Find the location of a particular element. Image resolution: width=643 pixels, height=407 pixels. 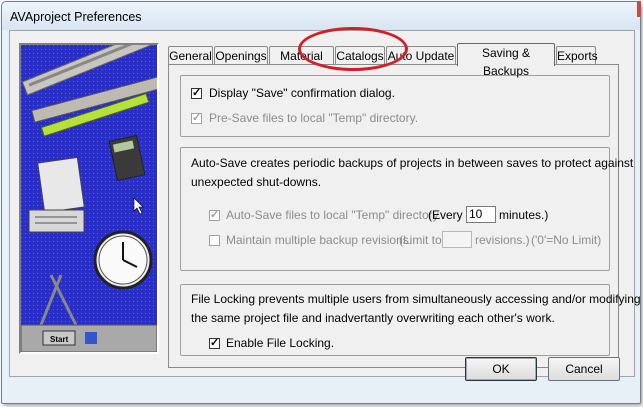

tab-saving-backups: Saving & Backups is located at coordinates (506, 60).